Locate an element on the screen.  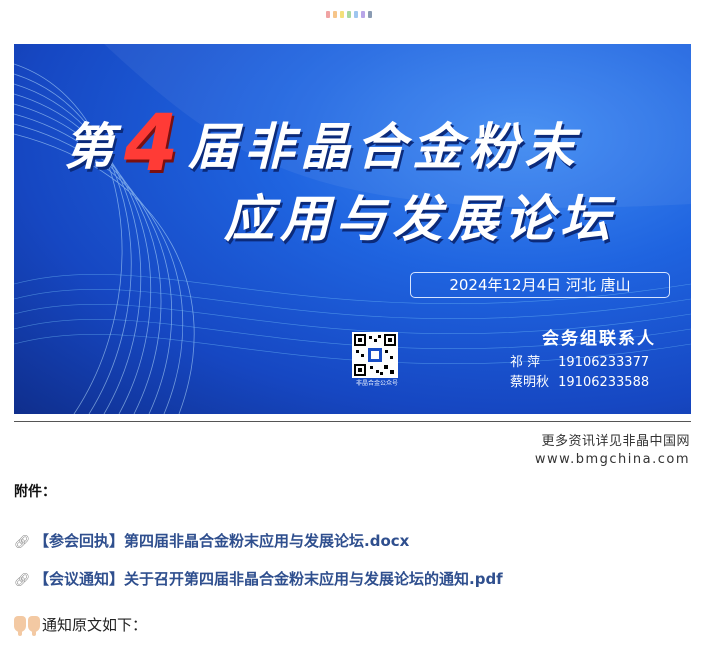
decorative-dots is located at coordinates (349, 14).